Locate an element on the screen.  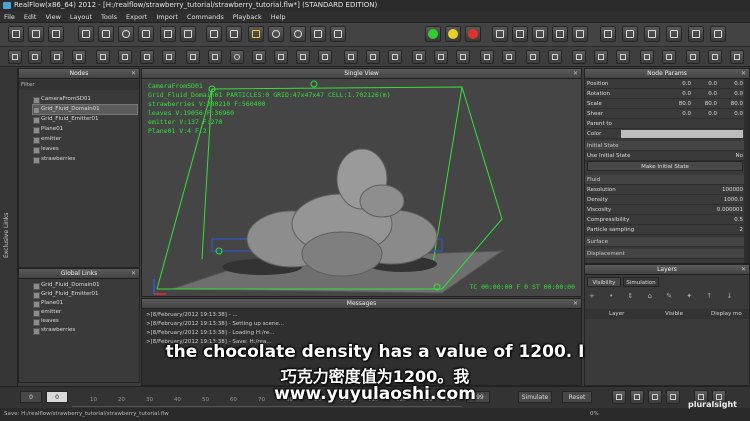
script-icon is located at coordinates (580, 34).